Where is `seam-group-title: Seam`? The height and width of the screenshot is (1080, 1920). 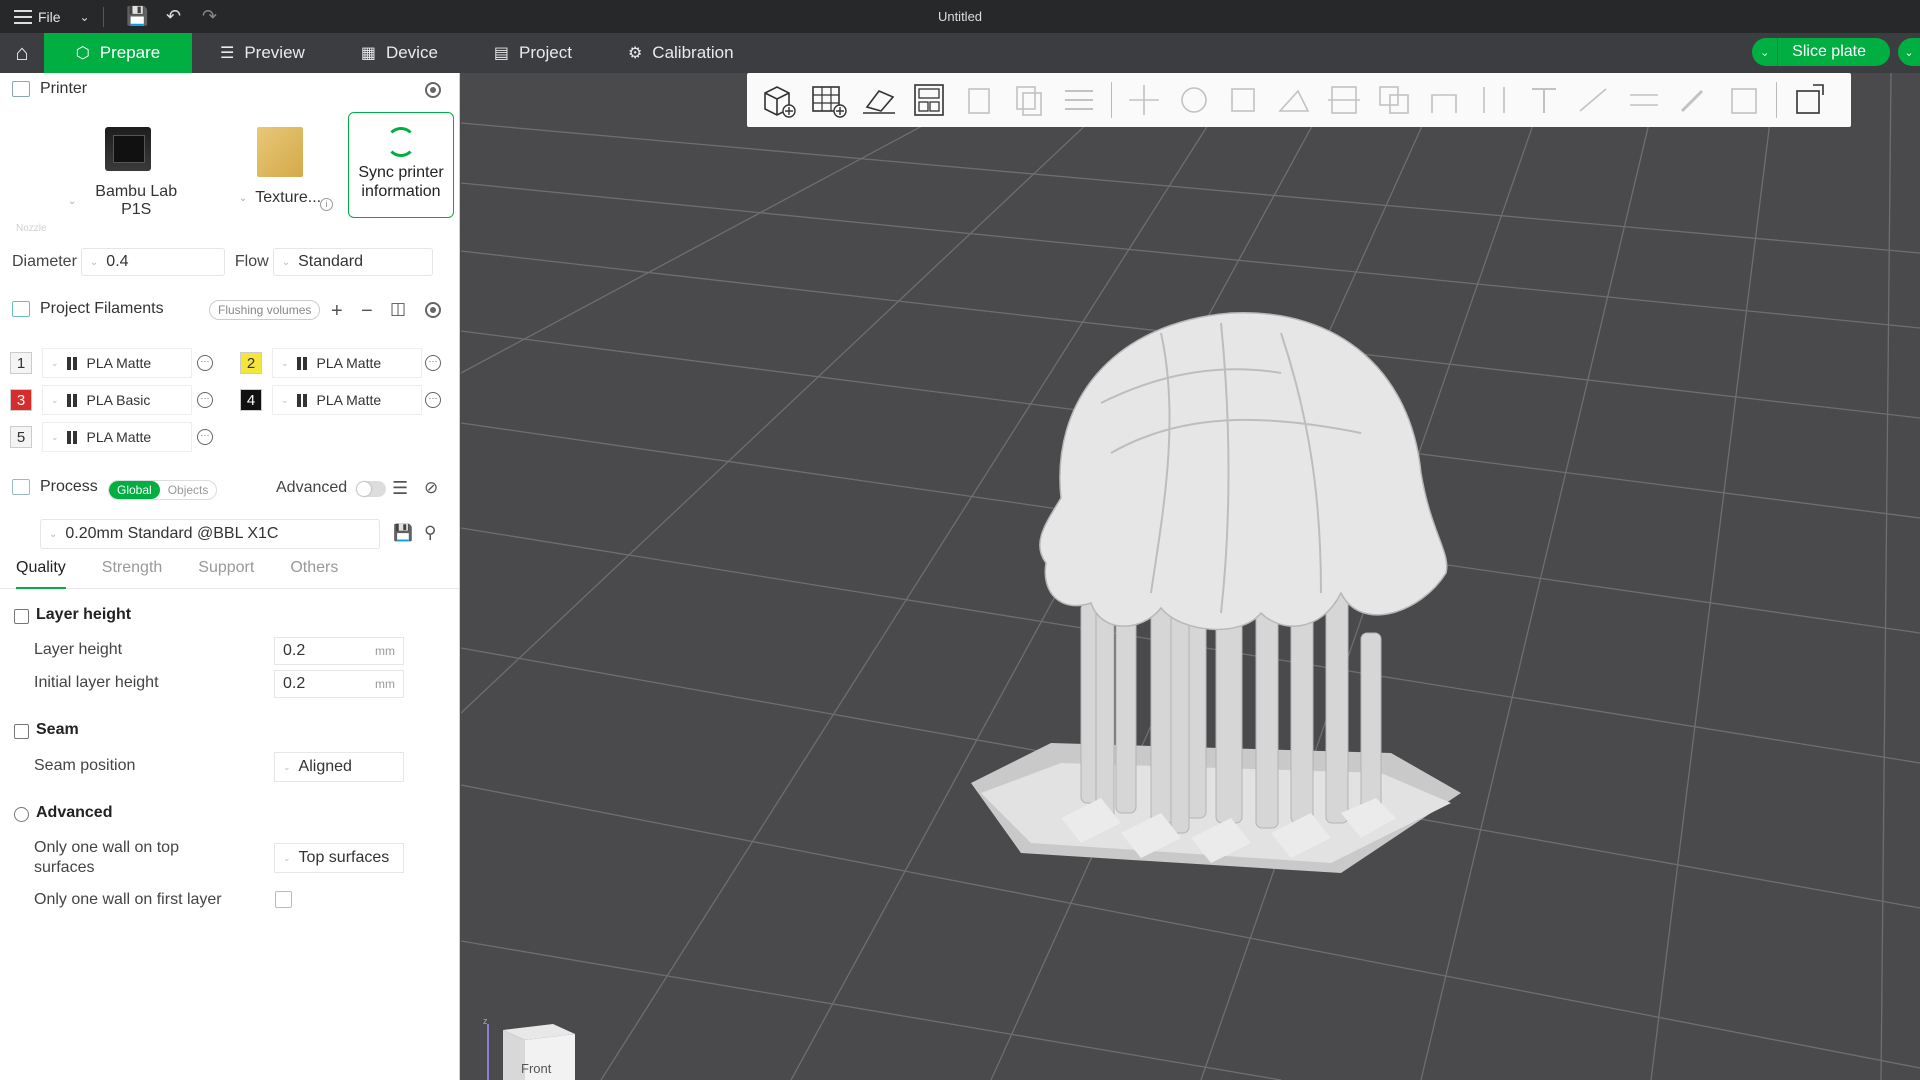 seam-group-title: Seam is located at coordinates (57, 729).